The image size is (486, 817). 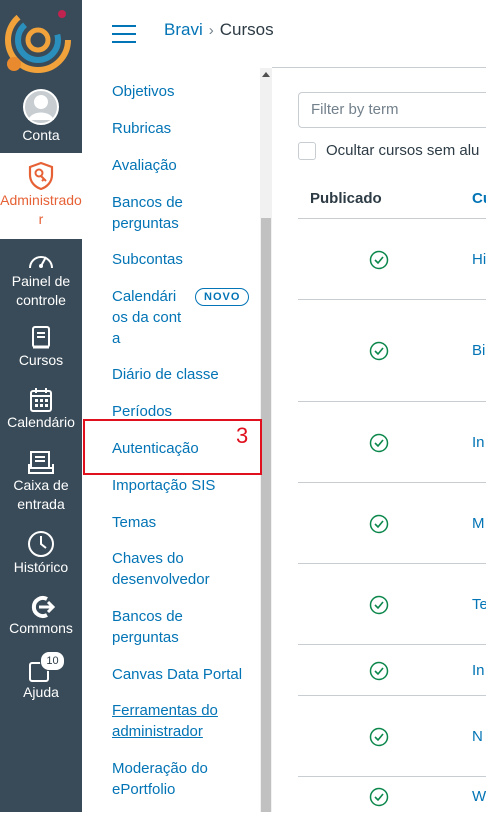 What do you see at coordinates (167, 569) in the screenshot?
I see `subnav-item-developer-keys: Chaves do desenvolvedor` at bounding box center [167, 569].